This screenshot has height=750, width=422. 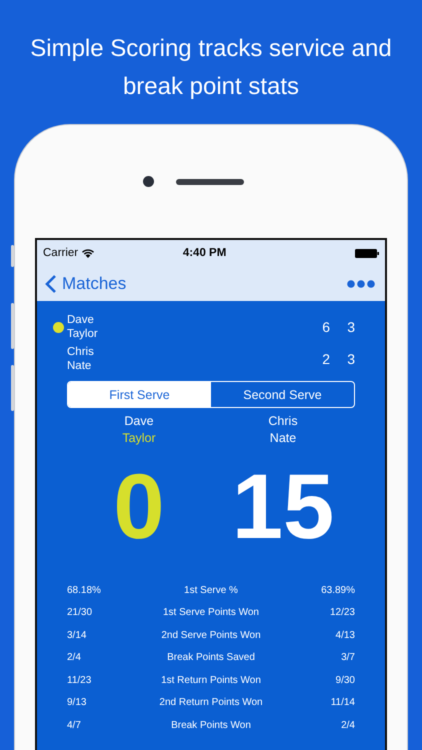 I want to click on stat-value: 4/7, so click(x=74, y=725).